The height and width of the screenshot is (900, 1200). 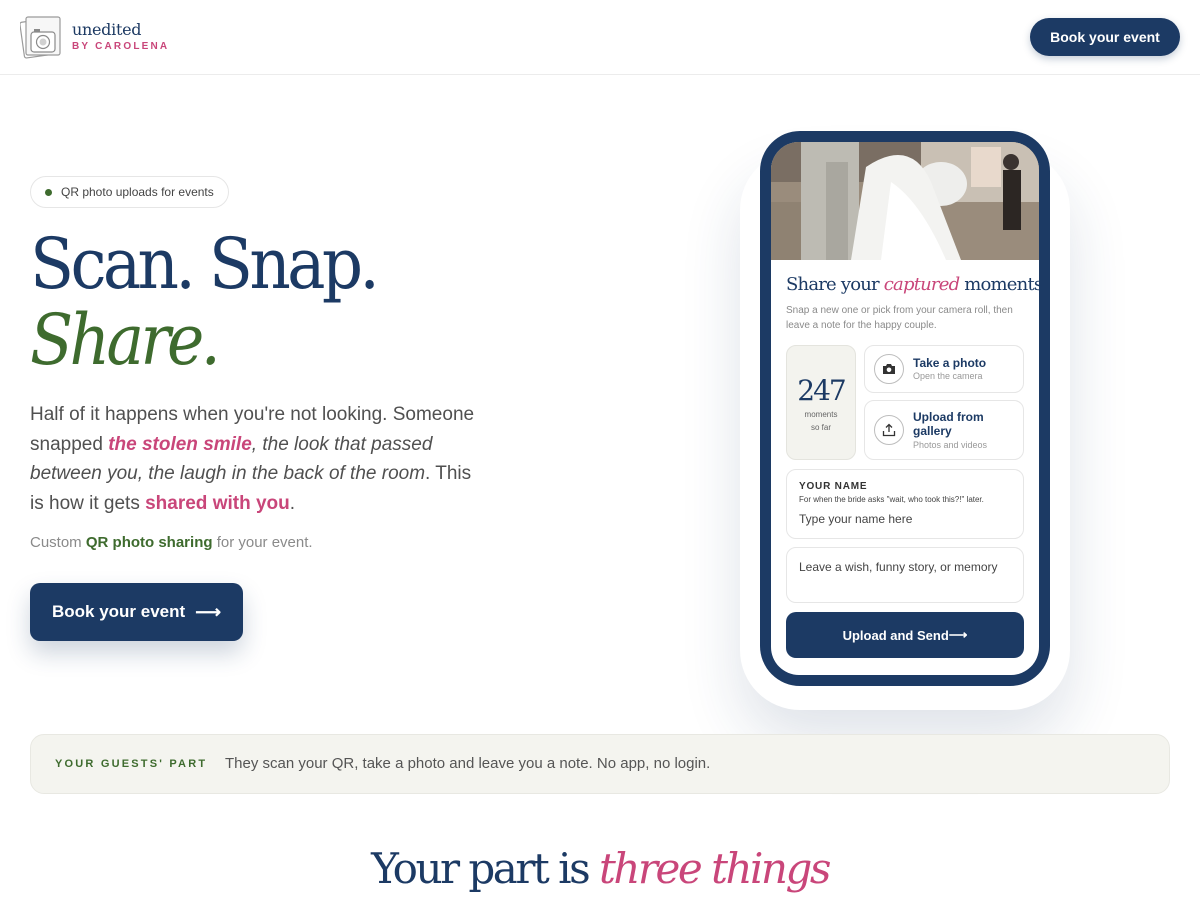 What do you see at coordinates (58, 542) in the screenshot?
I see `custom-prefix: Custom` at bounding box center [58, 542].